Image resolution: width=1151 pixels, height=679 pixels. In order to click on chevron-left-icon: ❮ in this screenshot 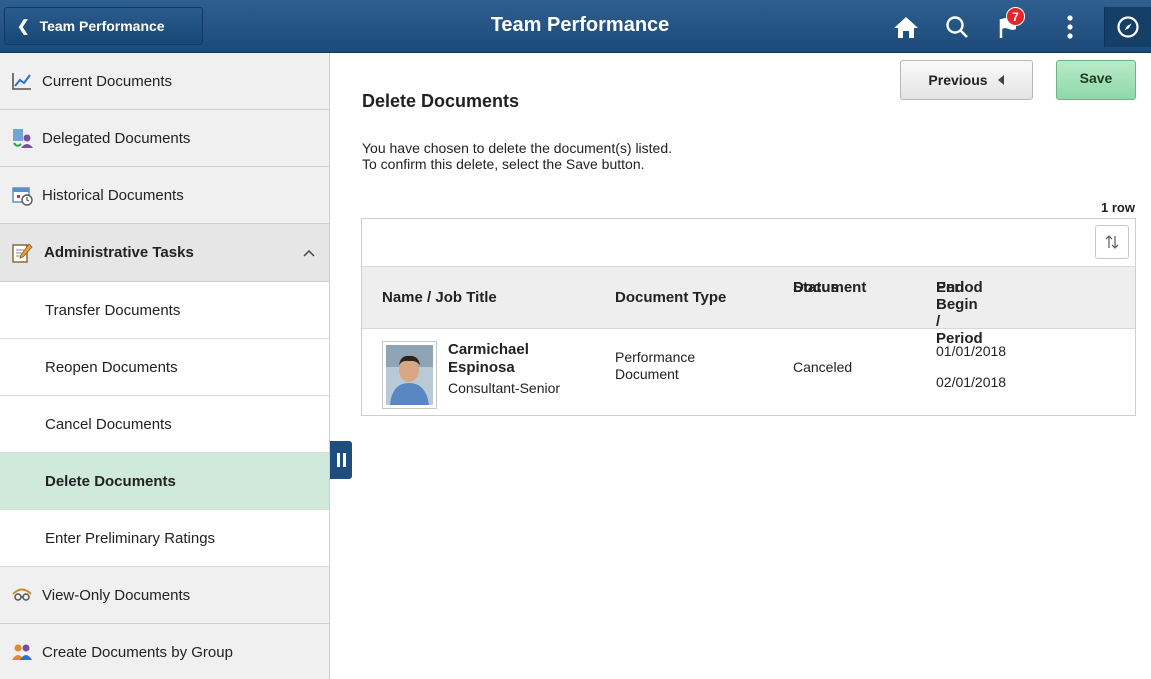, I will do `click(23, 26)`.